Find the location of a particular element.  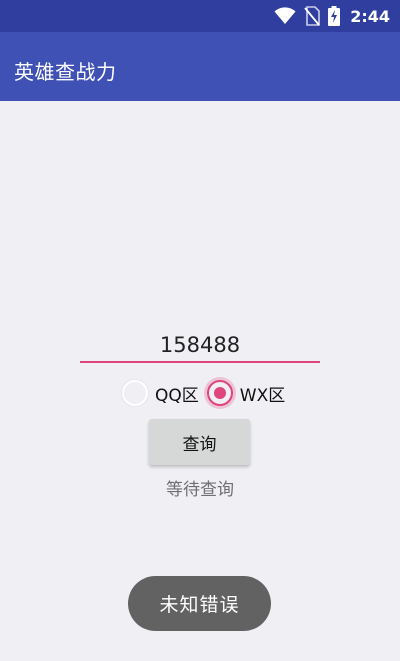

id-input-wrapper is located at coordinates (200, 347).